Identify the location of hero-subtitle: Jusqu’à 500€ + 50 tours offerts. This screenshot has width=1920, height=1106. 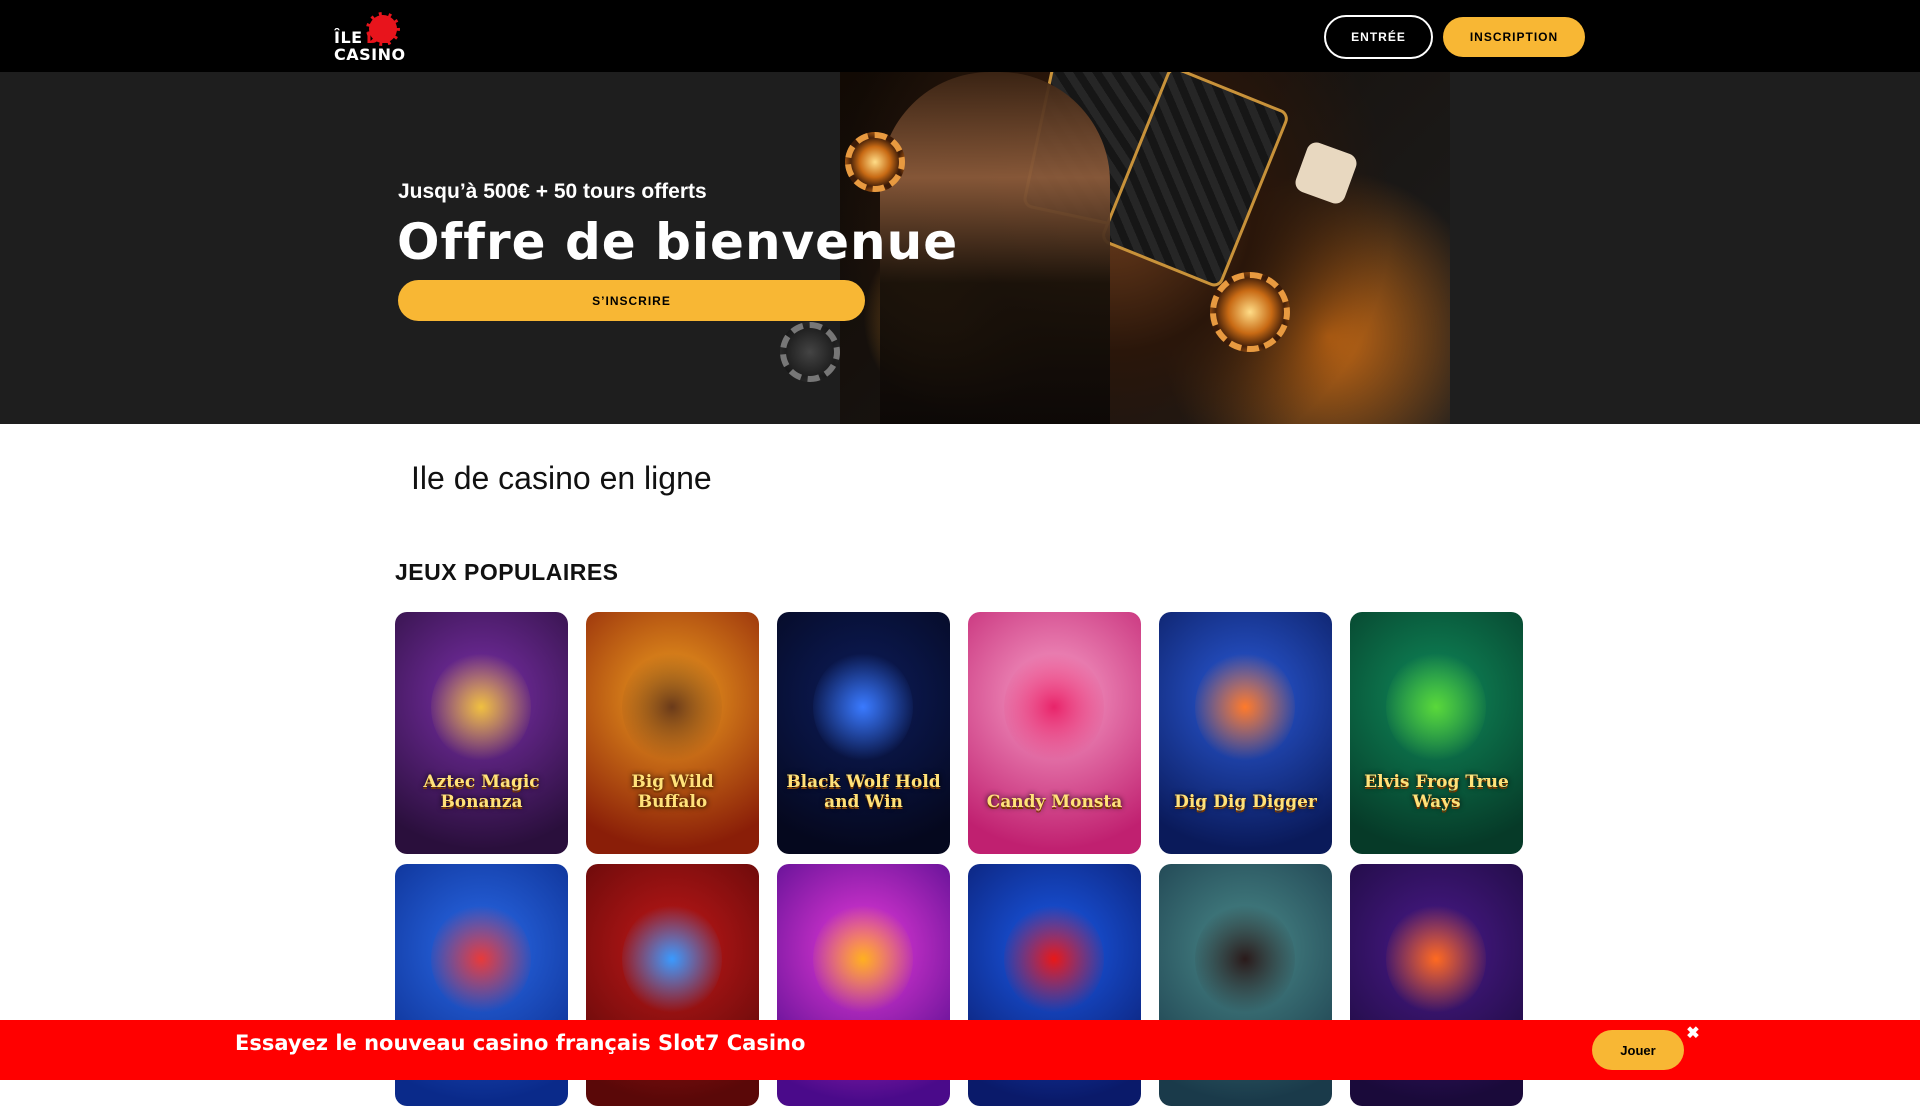
(552, 191).